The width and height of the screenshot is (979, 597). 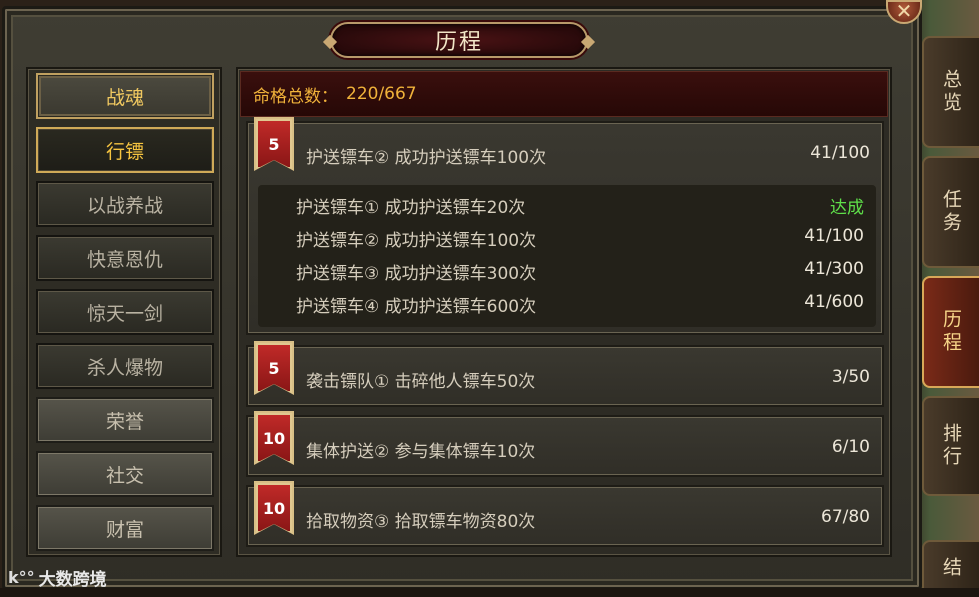 I want to click on achievement-card: 10 拾取物资③ 拾取镖车物资80次 67/80, so click(x=565, y=514).